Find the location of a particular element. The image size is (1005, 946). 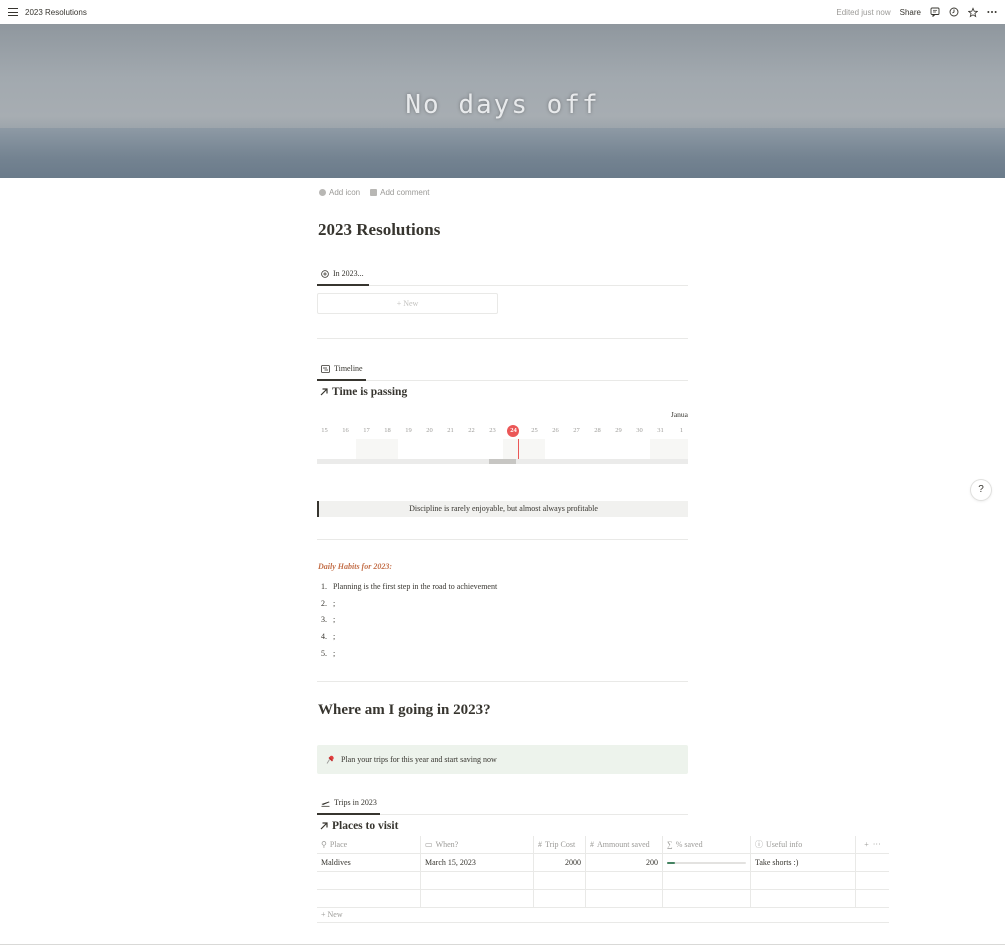

today-line is located at coordinates (518, 449).